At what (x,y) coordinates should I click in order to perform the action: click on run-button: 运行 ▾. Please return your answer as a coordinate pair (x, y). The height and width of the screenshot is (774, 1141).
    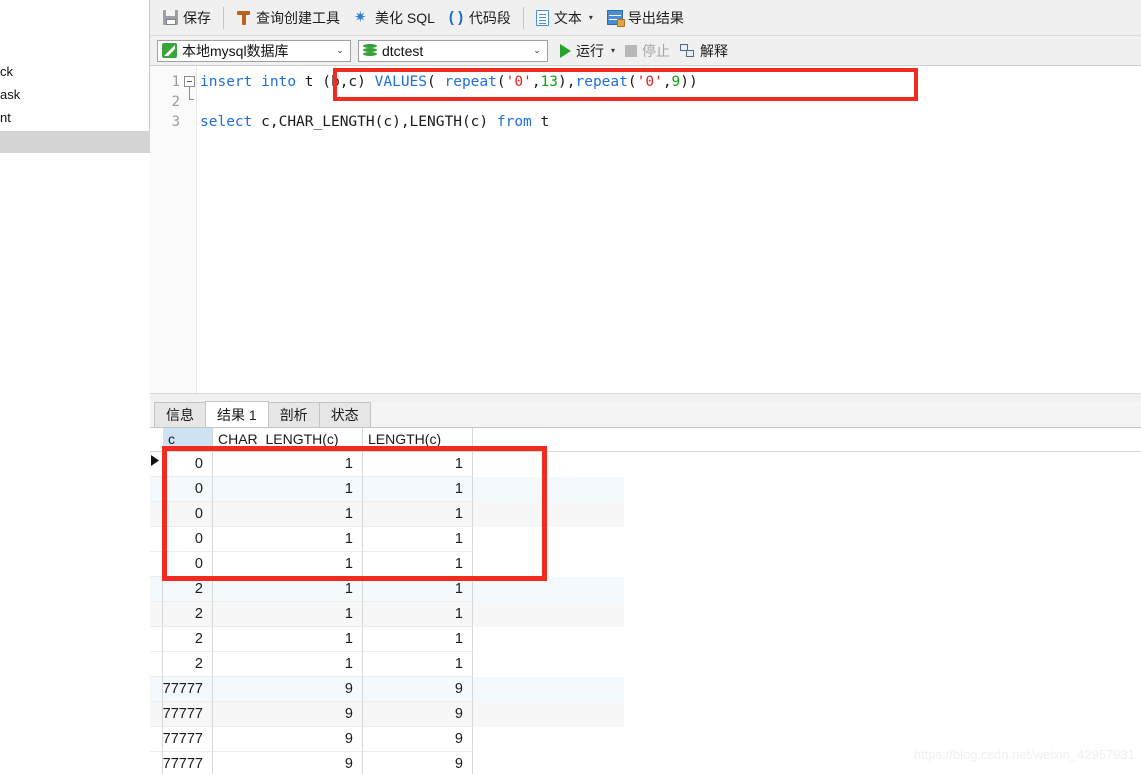
    Looking at the image, I should click on (587, 51).